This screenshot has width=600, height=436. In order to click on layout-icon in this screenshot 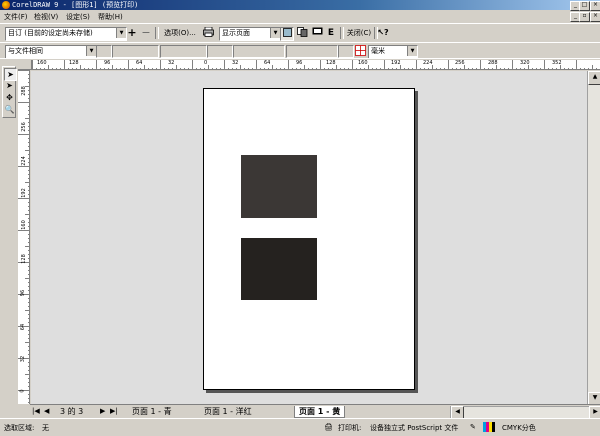, I will do `click(360, 51)`.